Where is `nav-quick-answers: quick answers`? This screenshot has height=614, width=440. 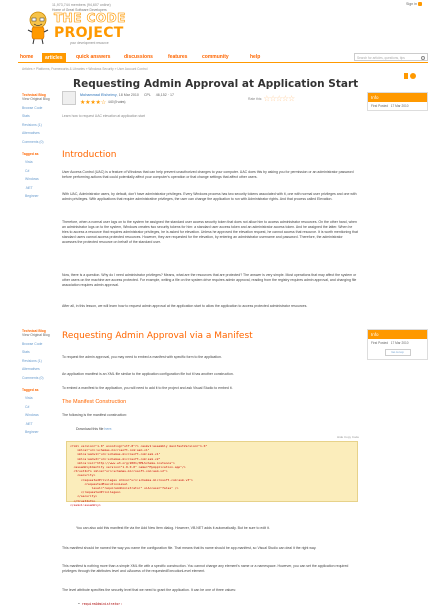 nav-quick-answers: quick answers is located at coordinates (93, 57).